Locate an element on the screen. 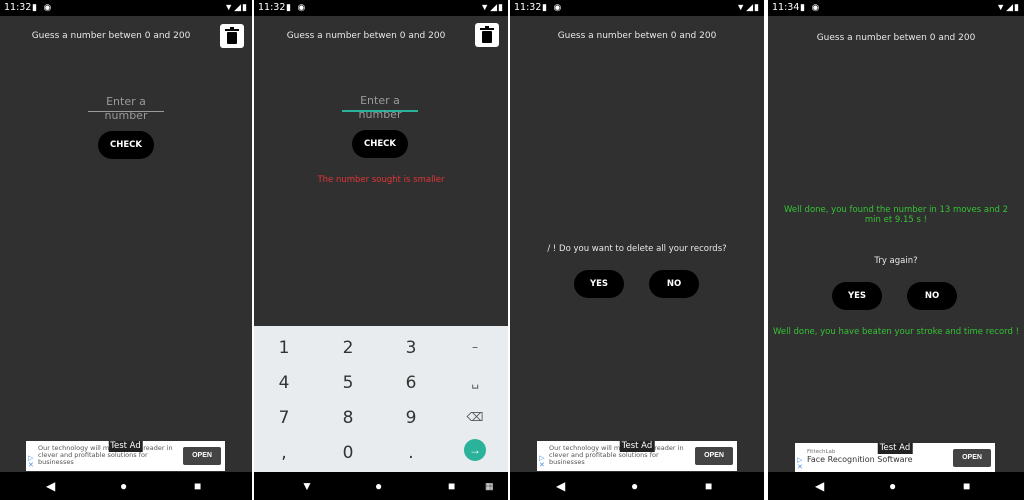 Image resolution: width=1024 pixels, height=500 pixels. backspace-icon: ⌫ is located at coordinates (475, 417).